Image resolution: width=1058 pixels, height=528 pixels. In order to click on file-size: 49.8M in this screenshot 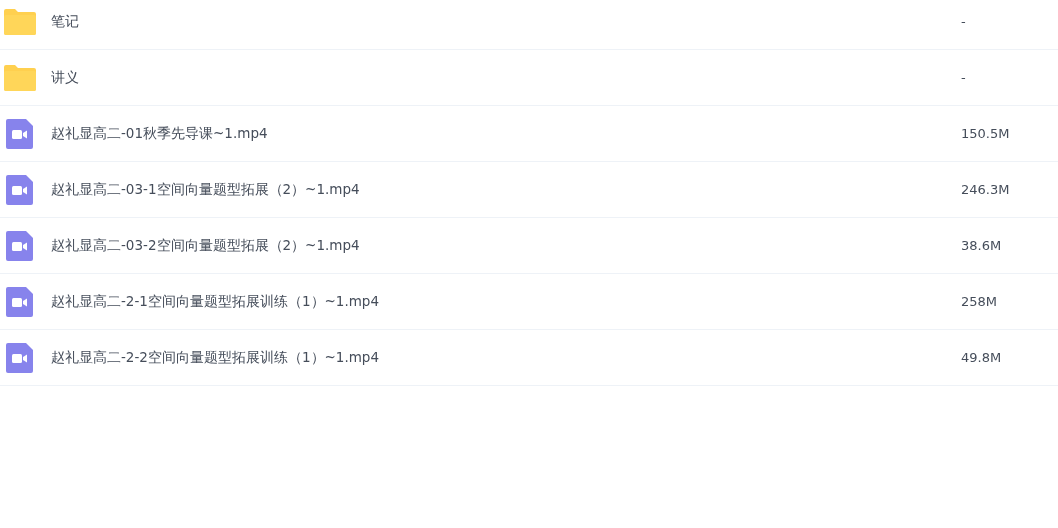, I will do `click(982, 357)`.